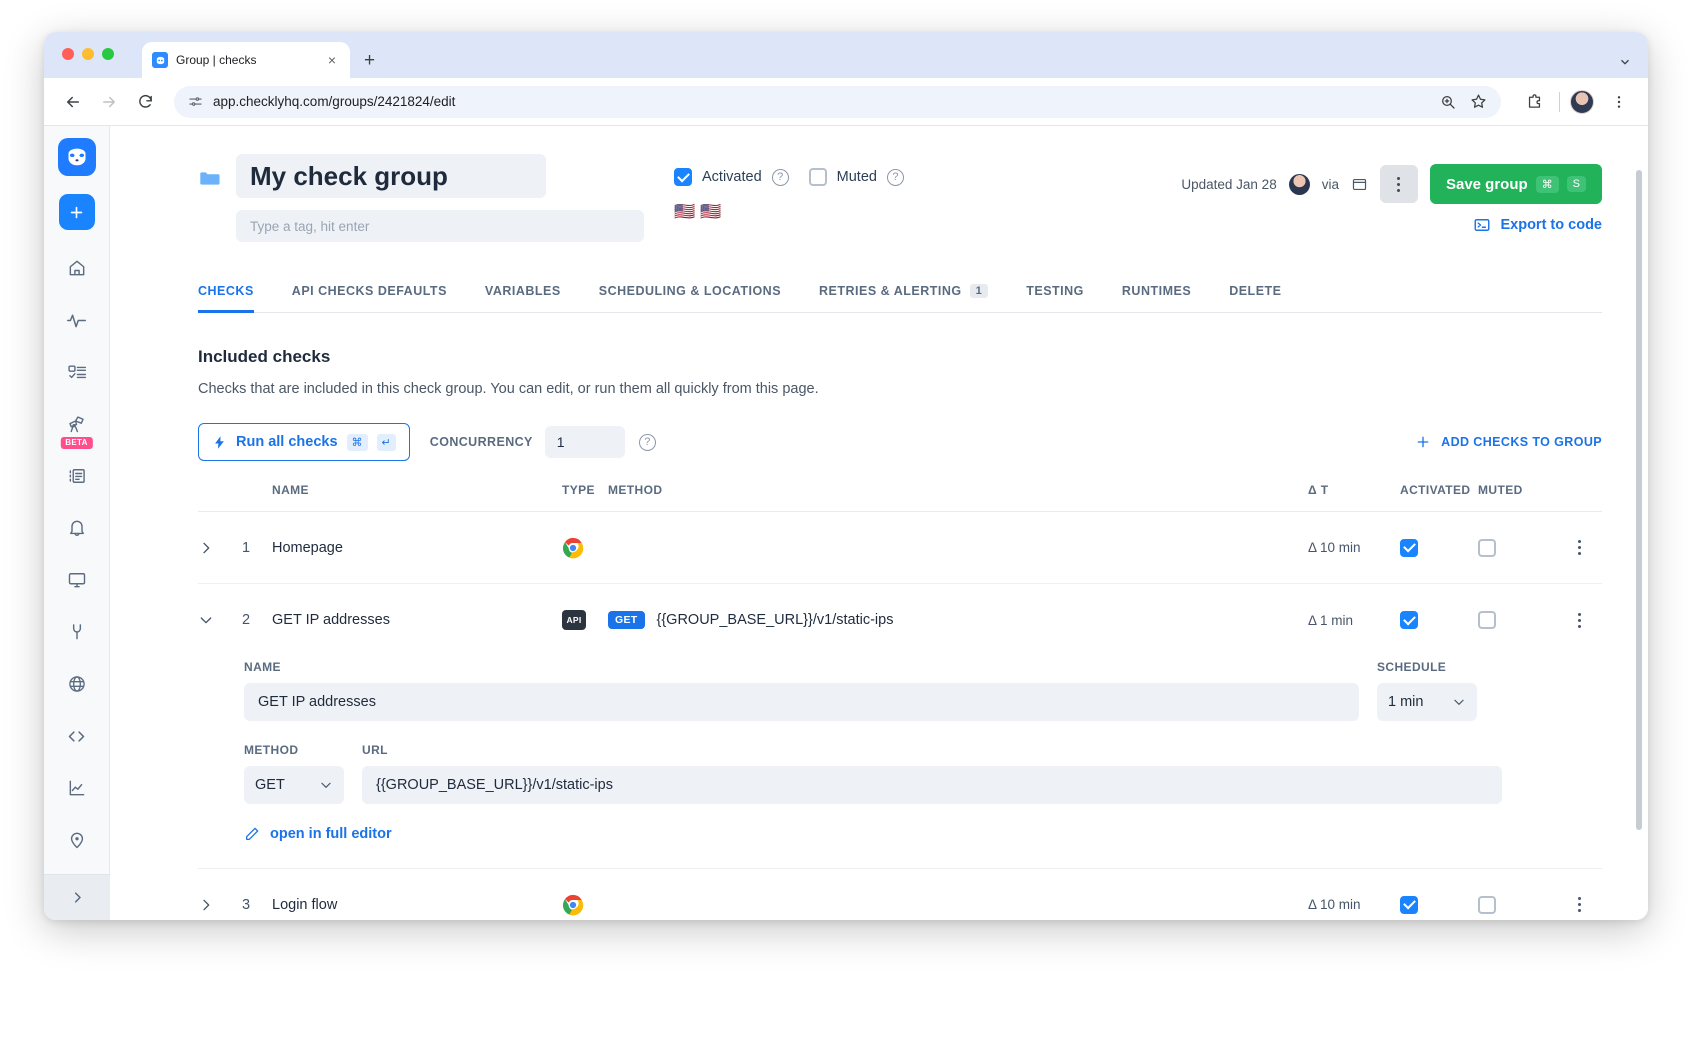  Describe the element at coordinates (77, 580) in the screenshot. I see `sidebar-item-dashboards` at that location.